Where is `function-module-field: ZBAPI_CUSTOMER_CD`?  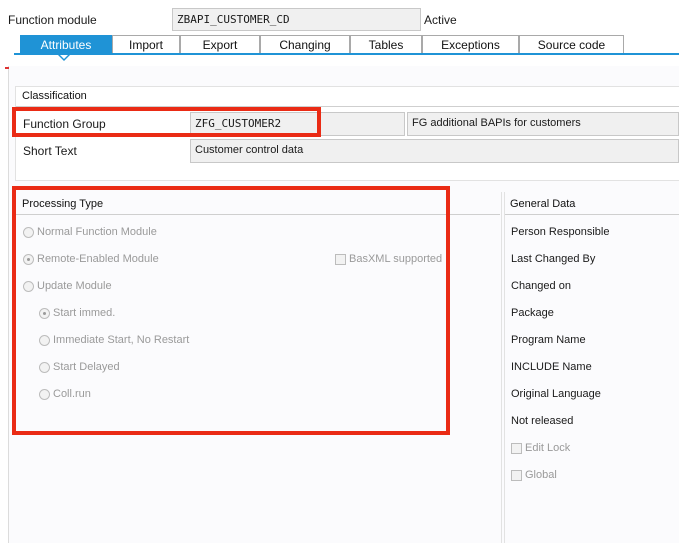
function-module-field: ZBAPI_CUSTOMER_CD is located at coordinates (296, 19).